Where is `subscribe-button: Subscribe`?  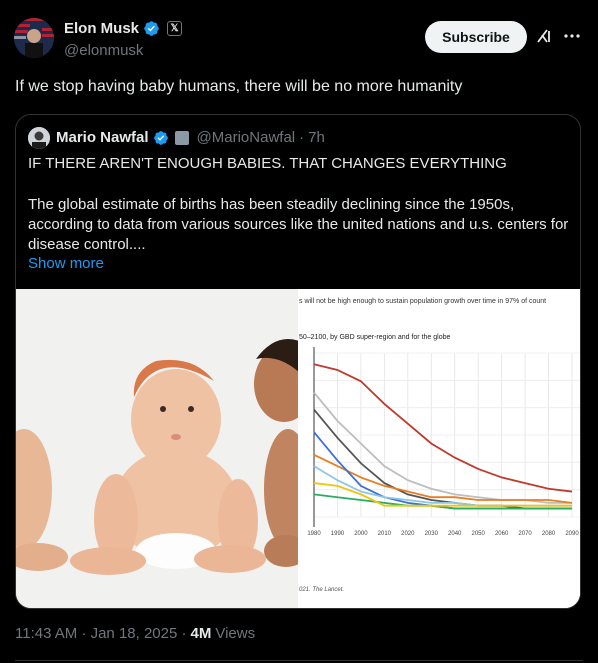
subscribe-button: Subscribe is located at coordinates (476, 37).